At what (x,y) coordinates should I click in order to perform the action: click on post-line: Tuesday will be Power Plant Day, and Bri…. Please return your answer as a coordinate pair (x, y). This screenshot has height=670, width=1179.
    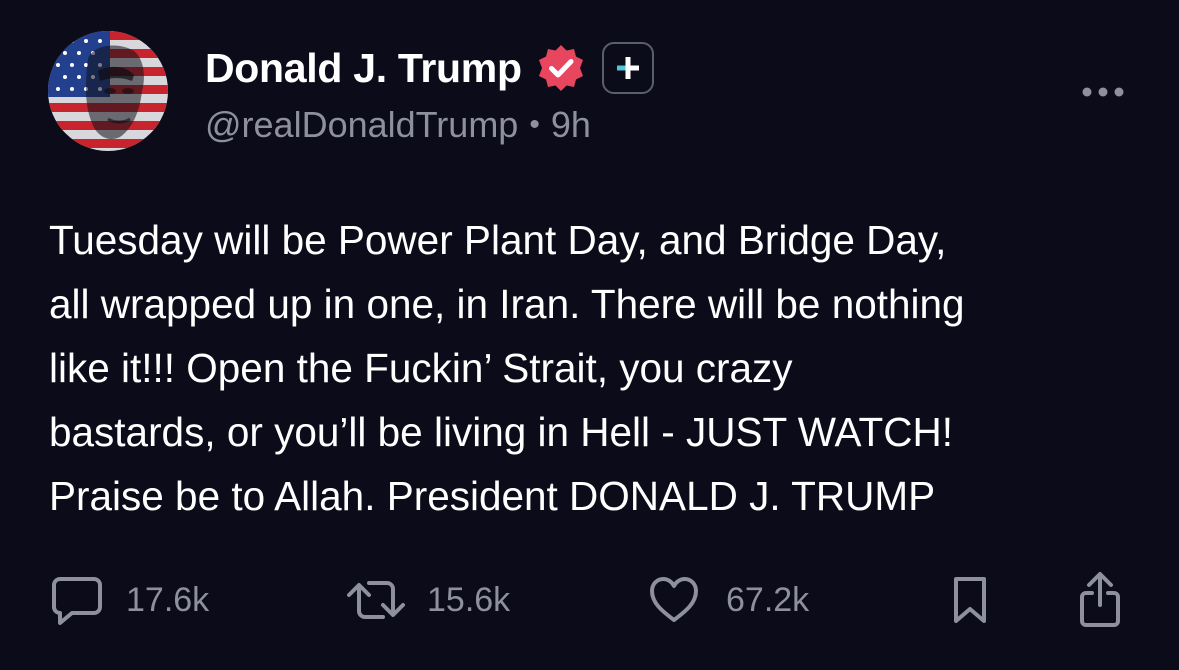
    Looking at the image, I should click on (498, 240).